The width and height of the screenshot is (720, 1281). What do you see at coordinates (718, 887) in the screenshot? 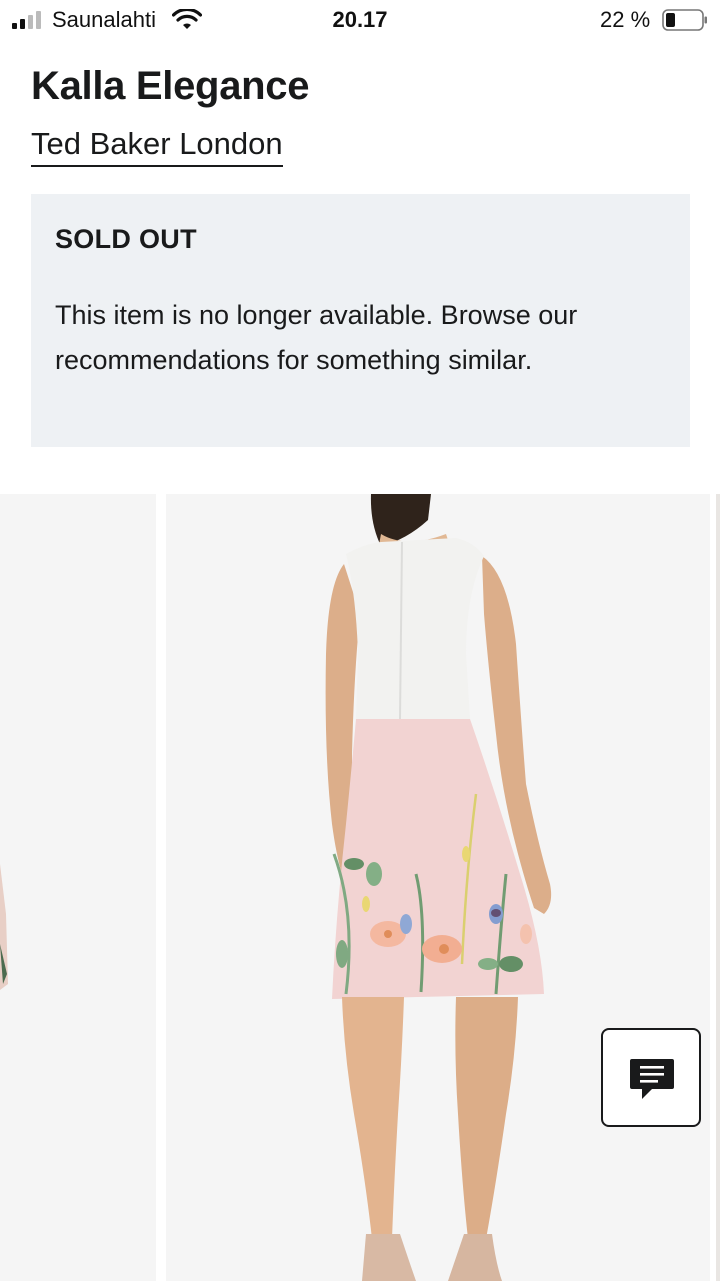
I see `carousel-slide-next` at bounding box center [718, 887].